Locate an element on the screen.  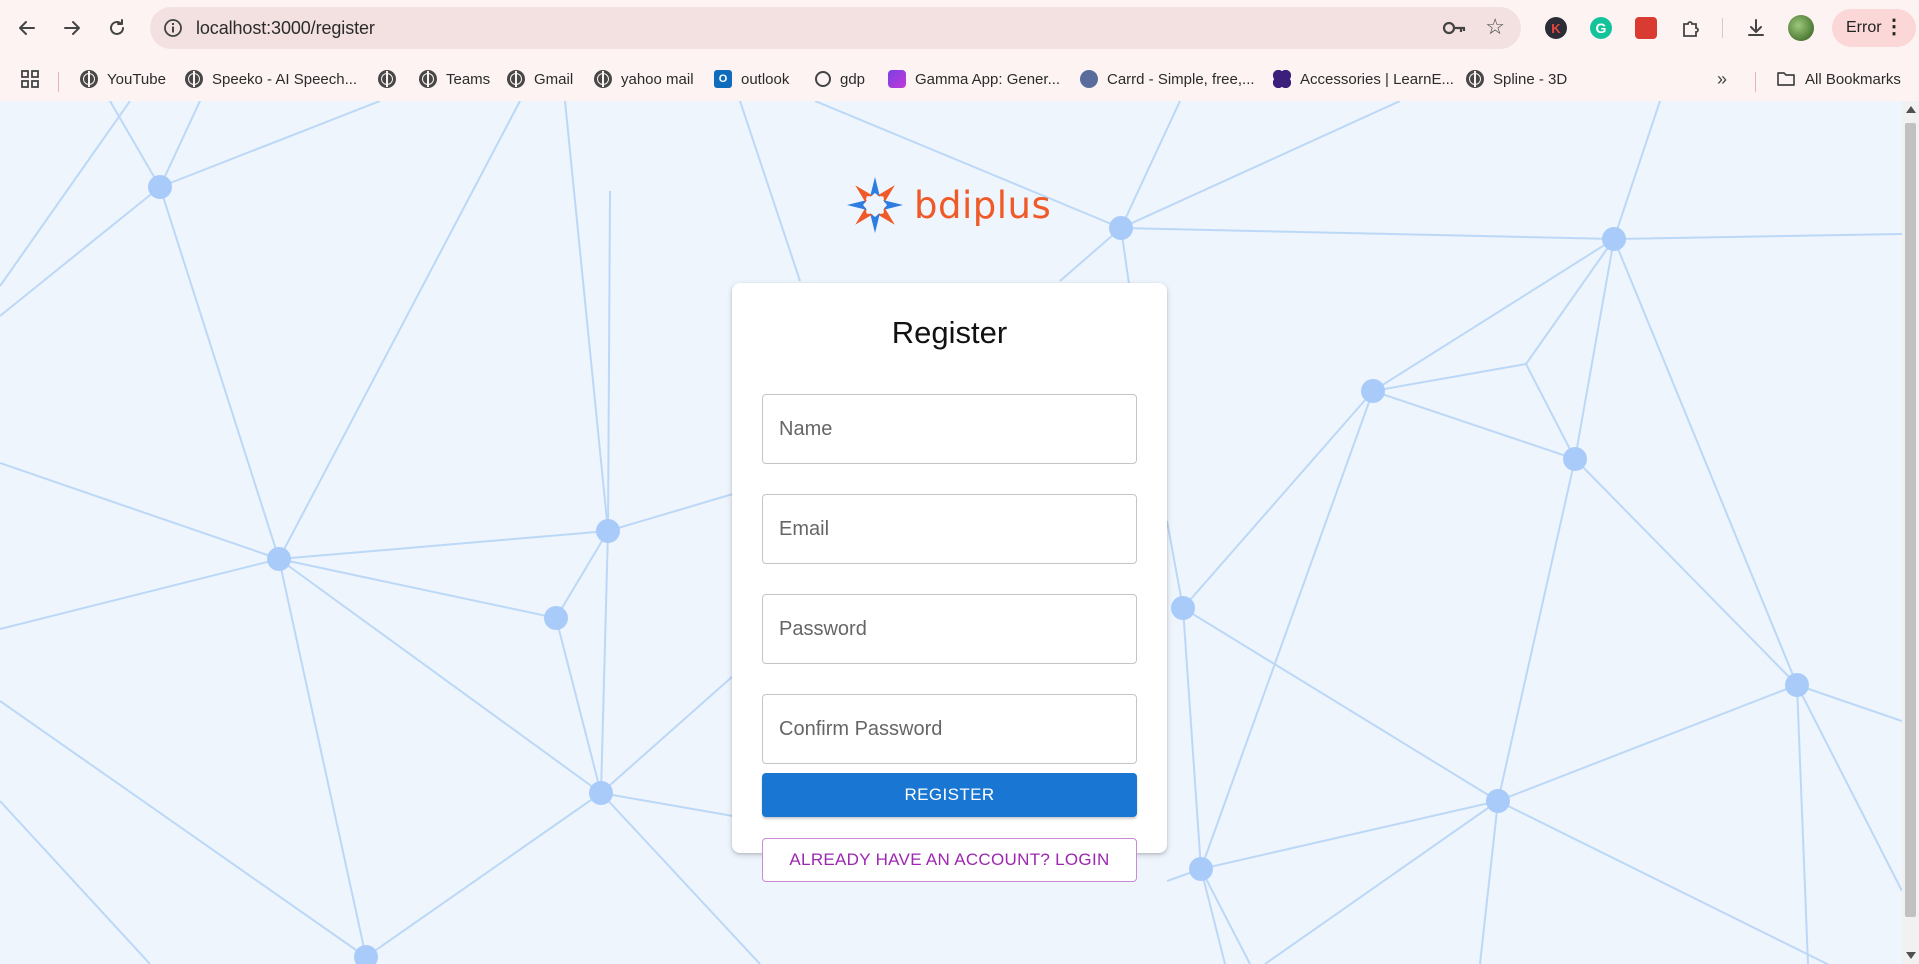
all-bookmarks-button: All Bookmarks is located at coordinates (1838, 79).